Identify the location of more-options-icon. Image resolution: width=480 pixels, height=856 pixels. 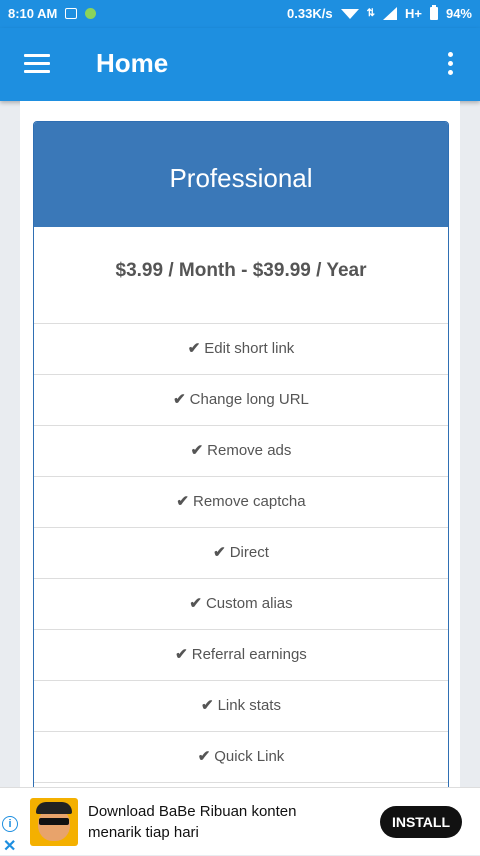
(451, 65).